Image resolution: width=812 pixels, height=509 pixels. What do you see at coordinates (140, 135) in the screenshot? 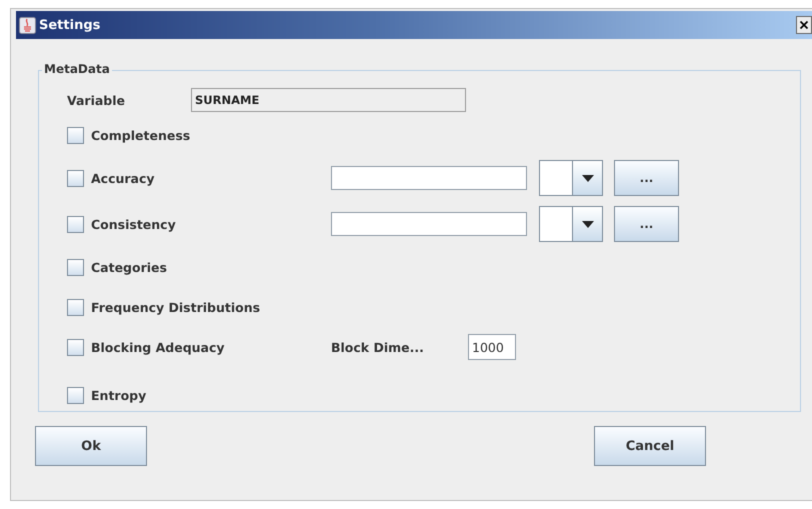
I see `checkbox-label: Completeness` at bounding box center [140, 135].